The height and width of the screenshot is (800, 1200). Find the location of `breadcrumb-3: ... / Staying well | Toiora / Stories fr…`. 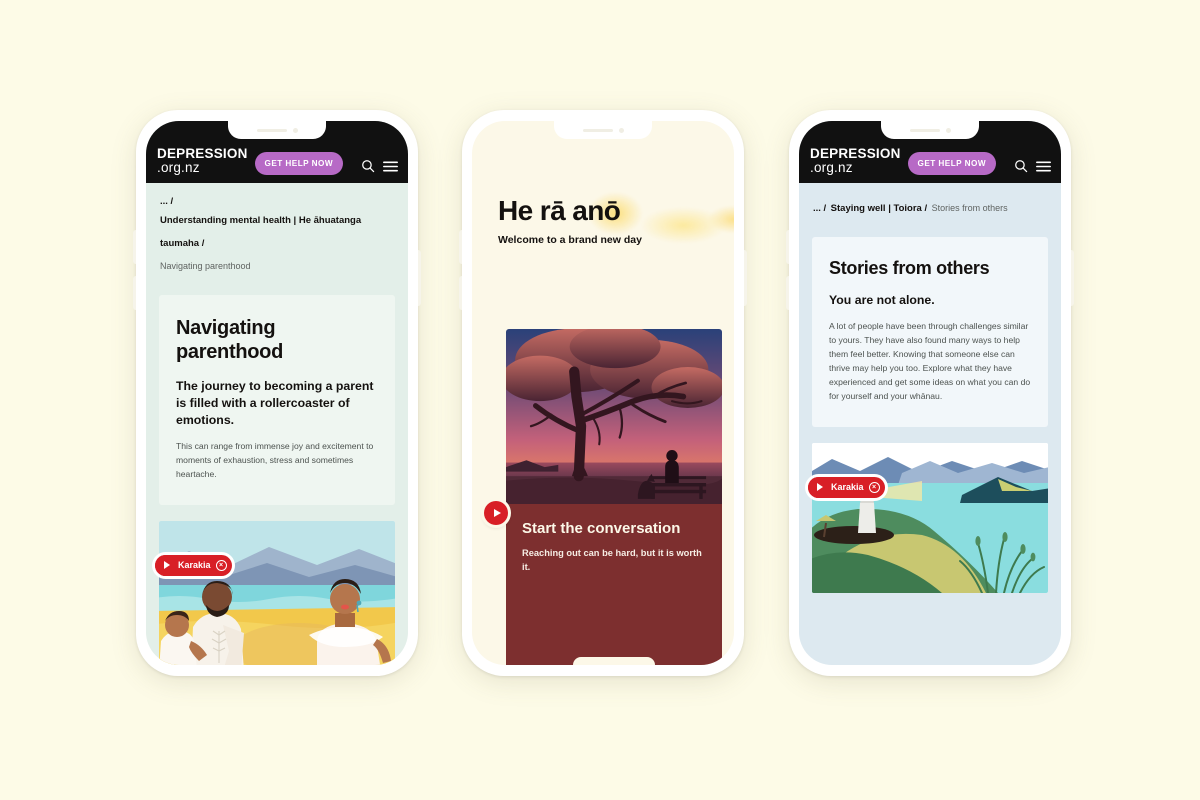

breadcrumb-3: ... / Staying well | Toiora / Stories fr… is located at coordinates (930, 201).